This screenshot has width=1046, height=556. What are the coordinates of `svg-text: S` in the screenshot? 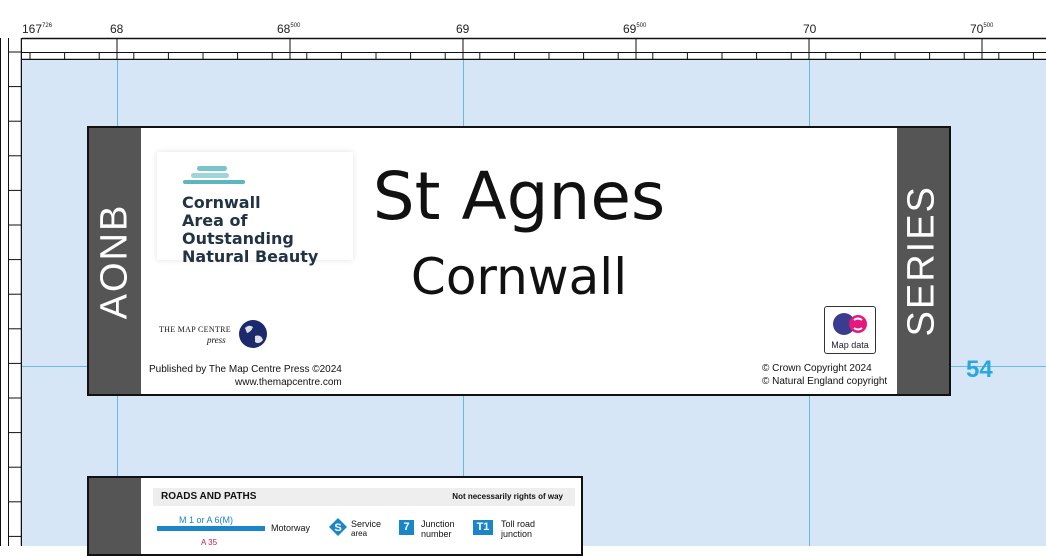 It's located at (337, 528).